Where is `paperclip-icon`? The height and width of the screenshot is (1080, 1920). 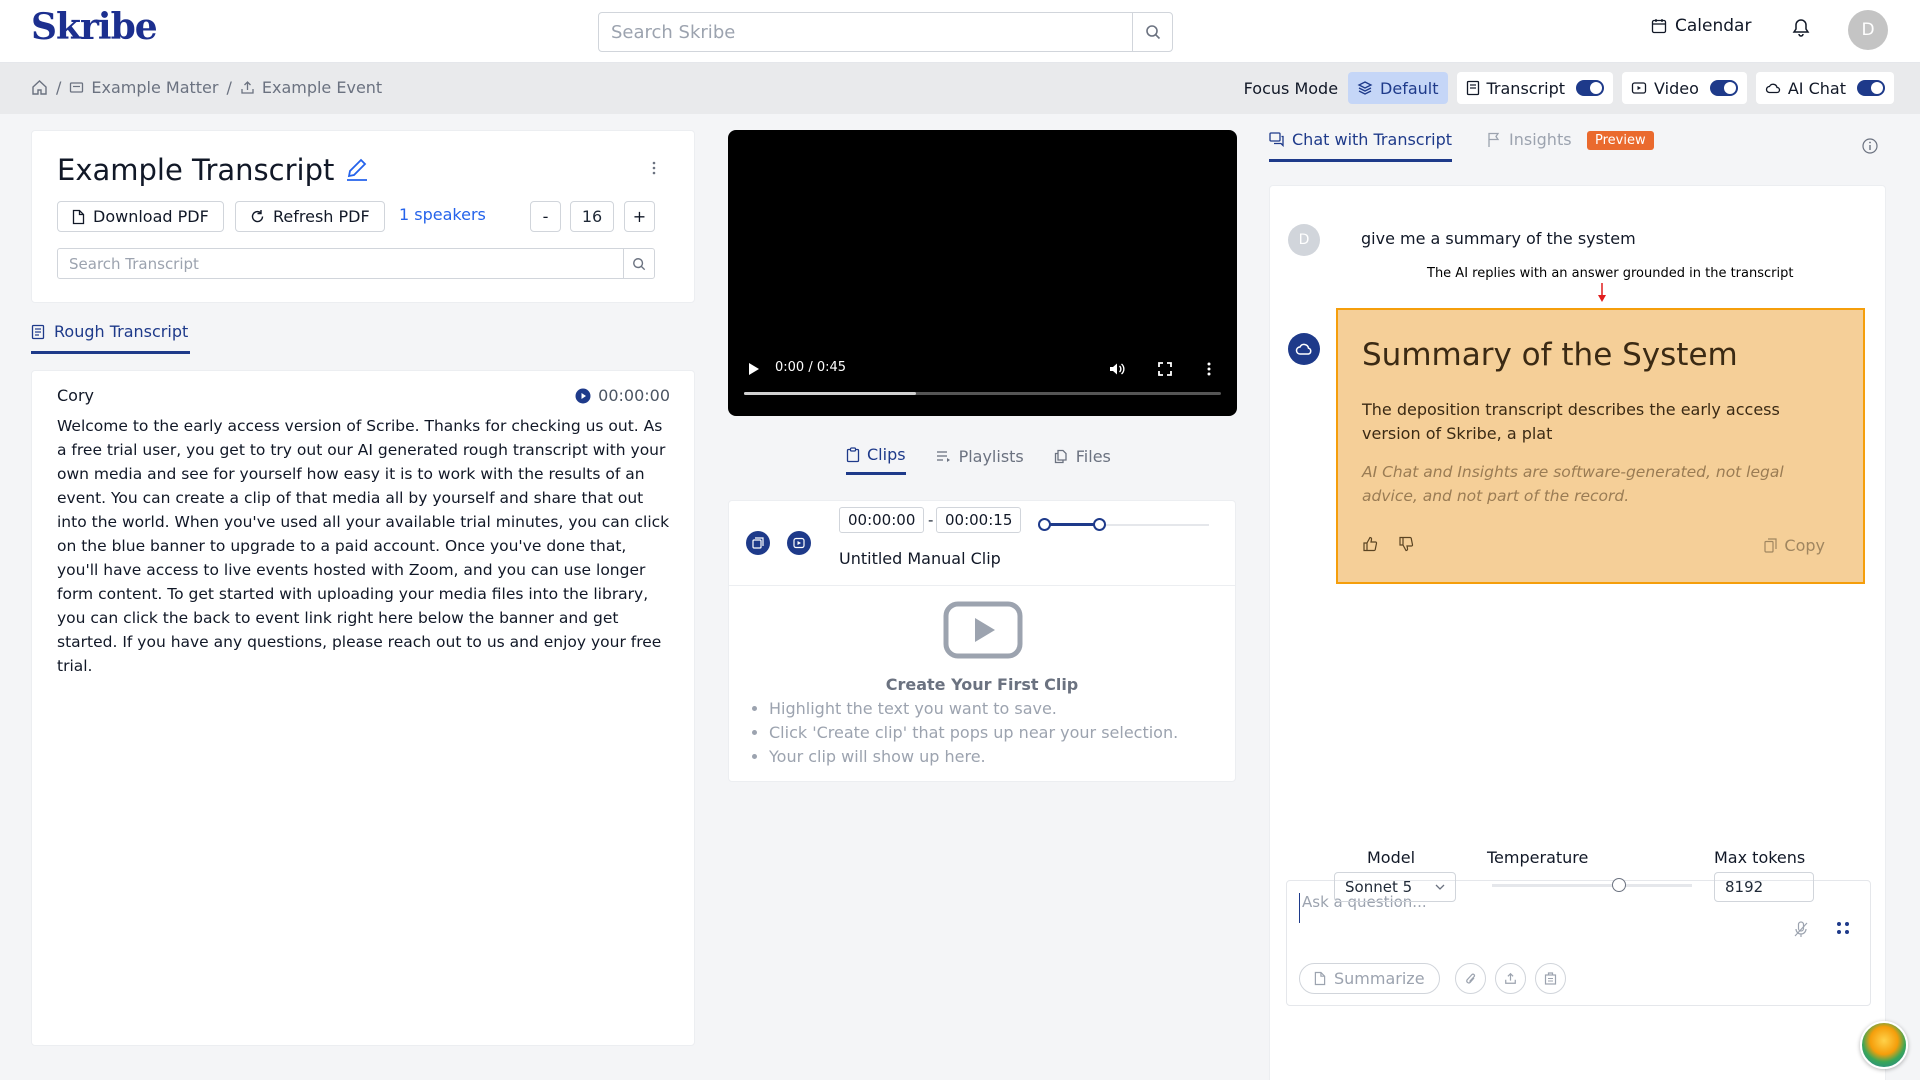 paperclip-icon is located at coordinates (1470, 978).